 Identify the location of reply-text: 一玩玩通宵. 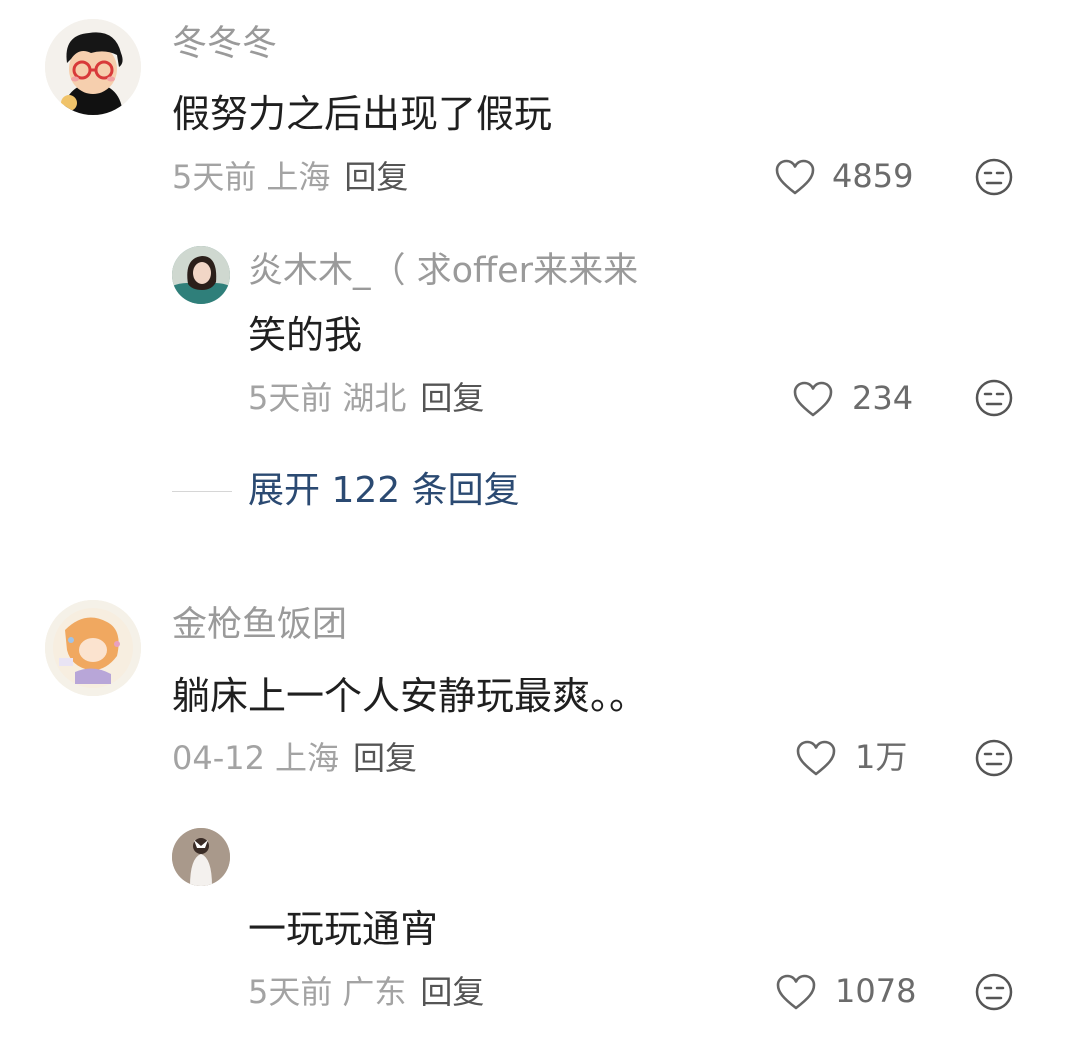
(343, 929).